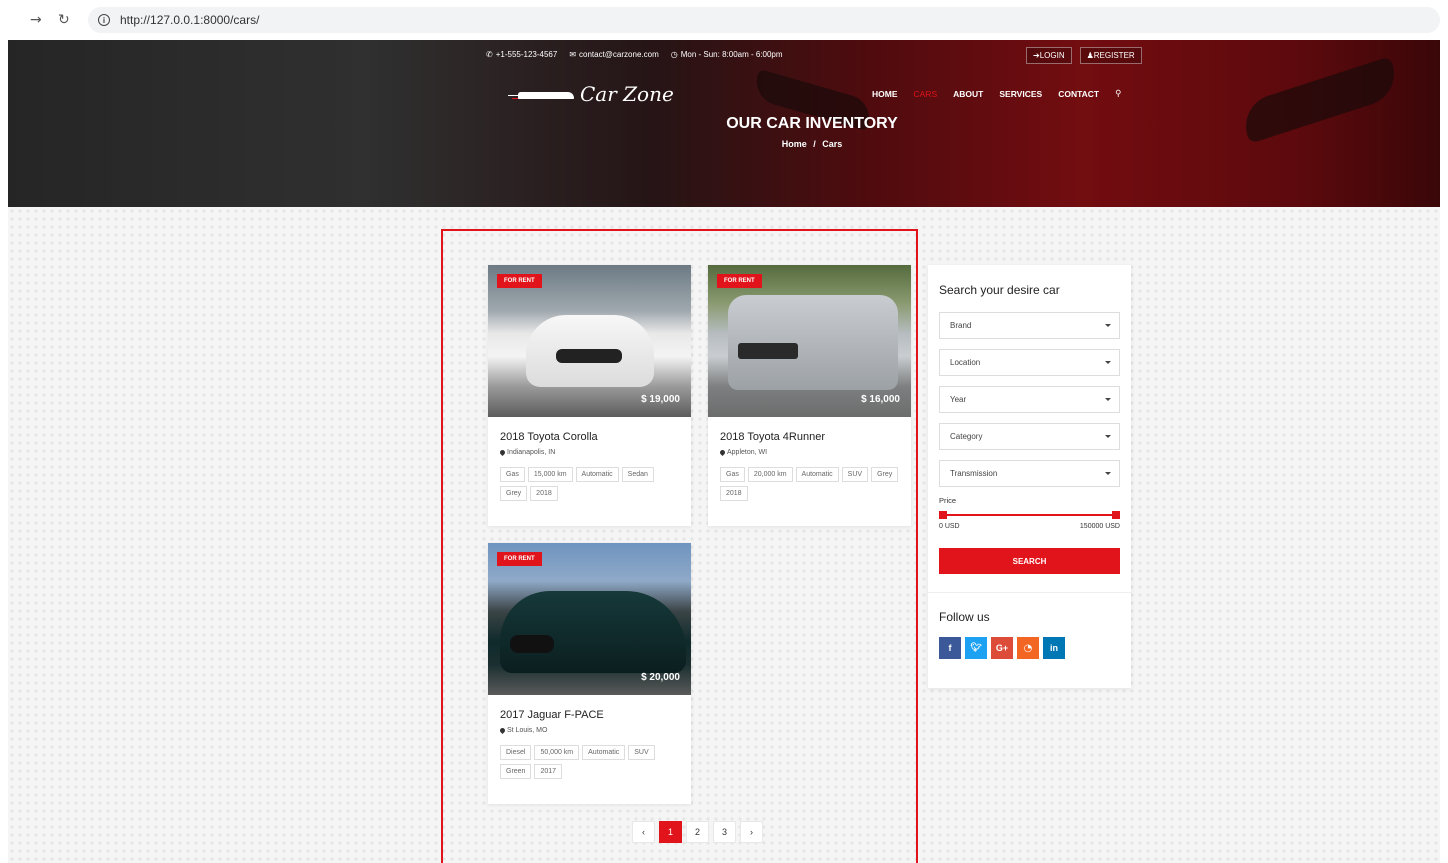 This screenshot has width=1448, height=863. Describe the element at coordinates (589, 484) in the screenshot. I see `car-specs: Gas 15,000 km Automatic Sedan Grey 2018` at that location.